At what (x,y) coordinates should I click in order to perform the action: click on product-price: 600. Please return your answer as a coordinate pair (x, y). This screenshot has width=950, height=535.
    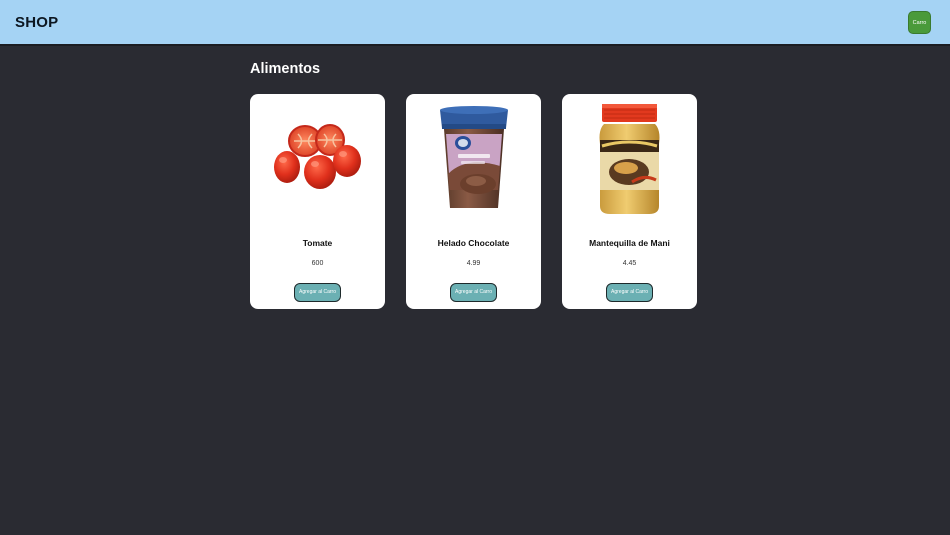
    Looking at the image, I should click on (317, 263).